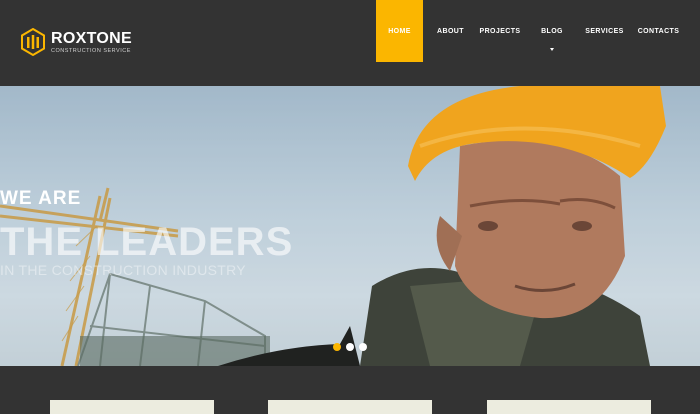 Image resolution: width=700 pixels, height=414 pixels. Describe the element at coordinates (91, 50) in the screenshot. I see `brand-tagline: CONSTRUCTION SERVICE` at that location.